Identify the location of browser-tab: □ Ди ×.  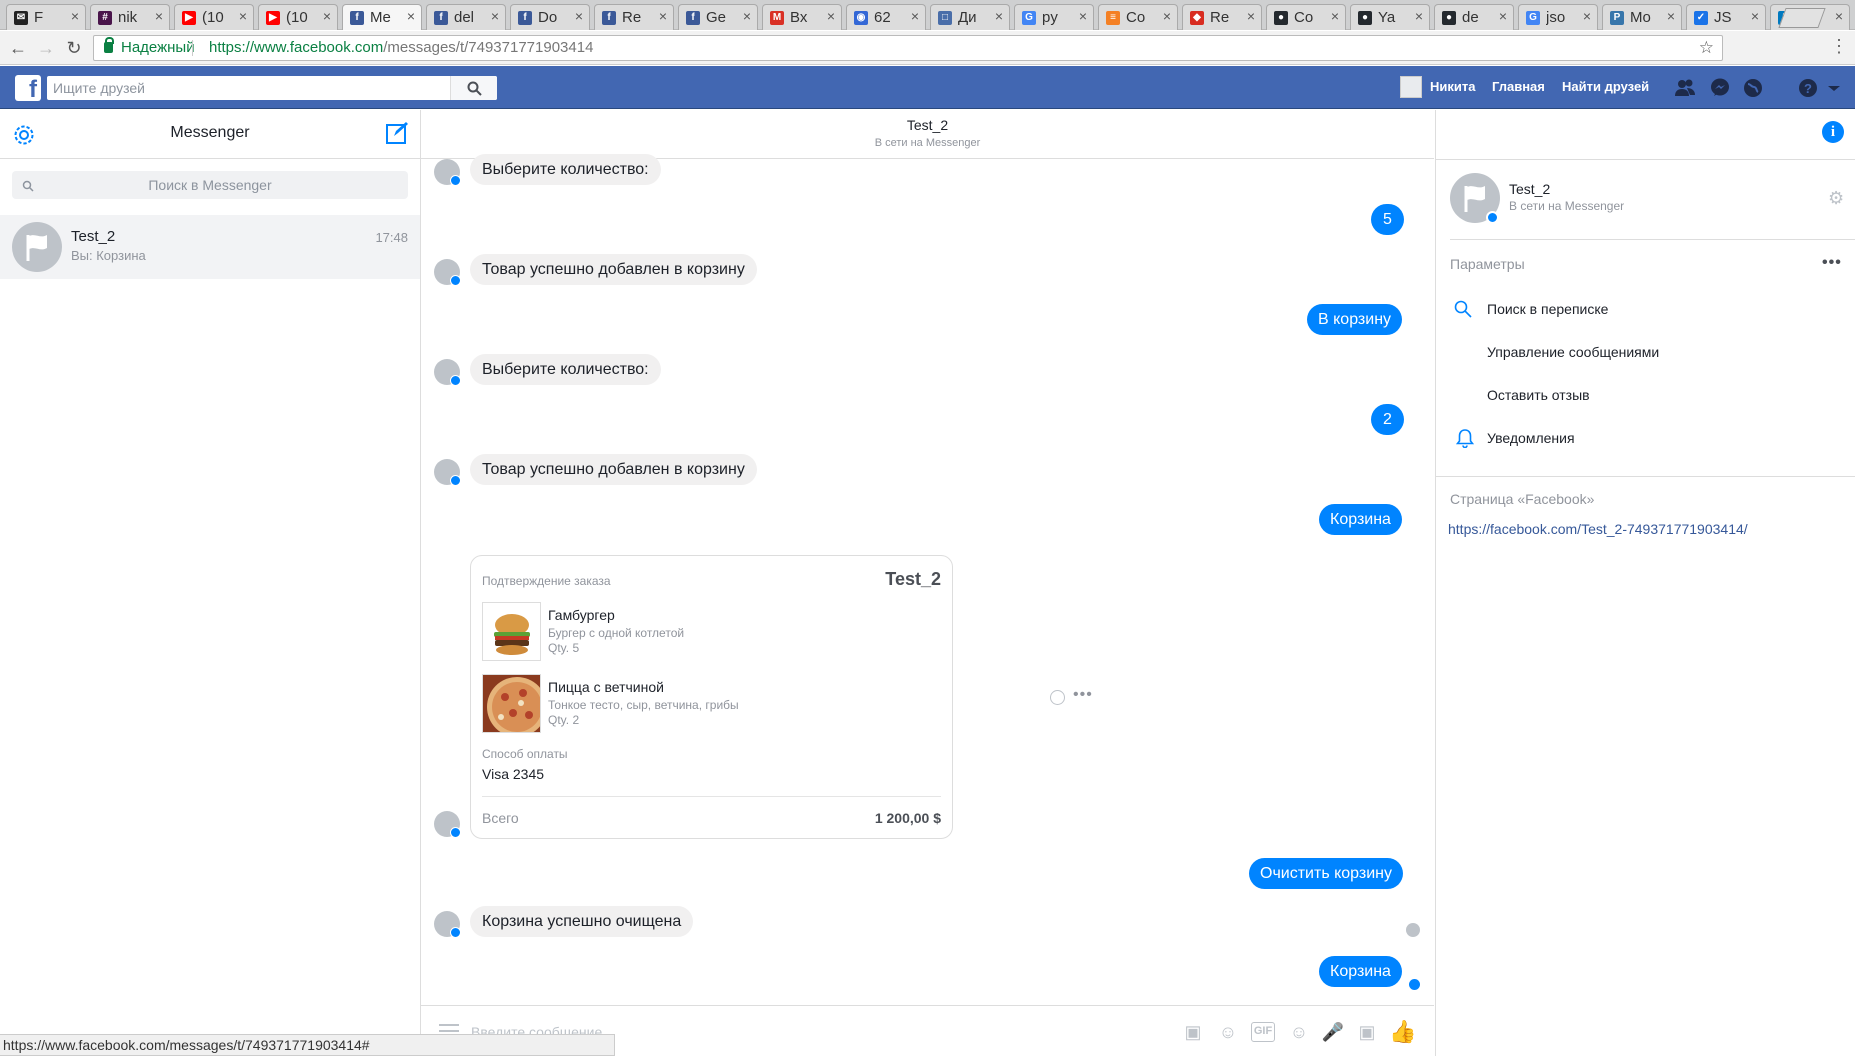
(970, 17).